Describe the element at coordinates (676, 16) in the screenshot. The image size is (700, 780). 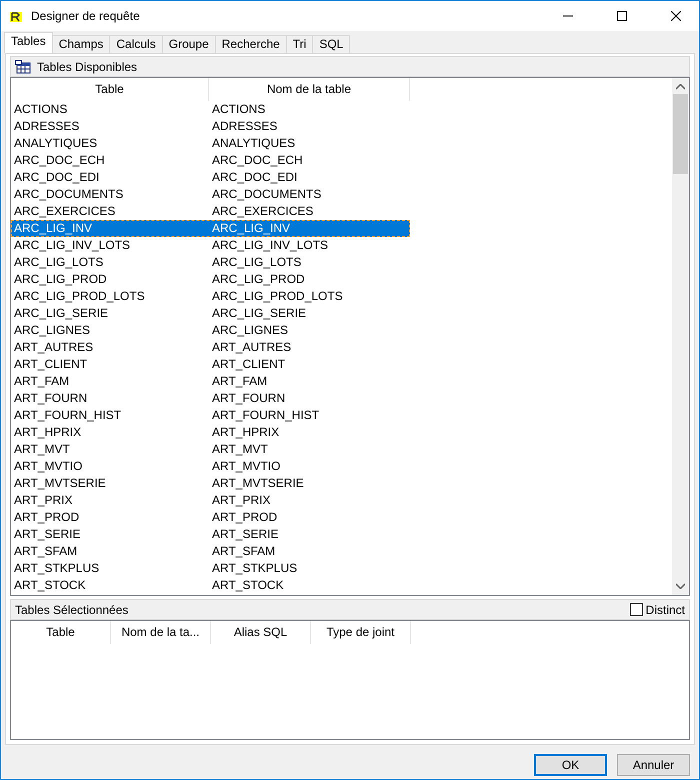
I see `close-icon` at that location.